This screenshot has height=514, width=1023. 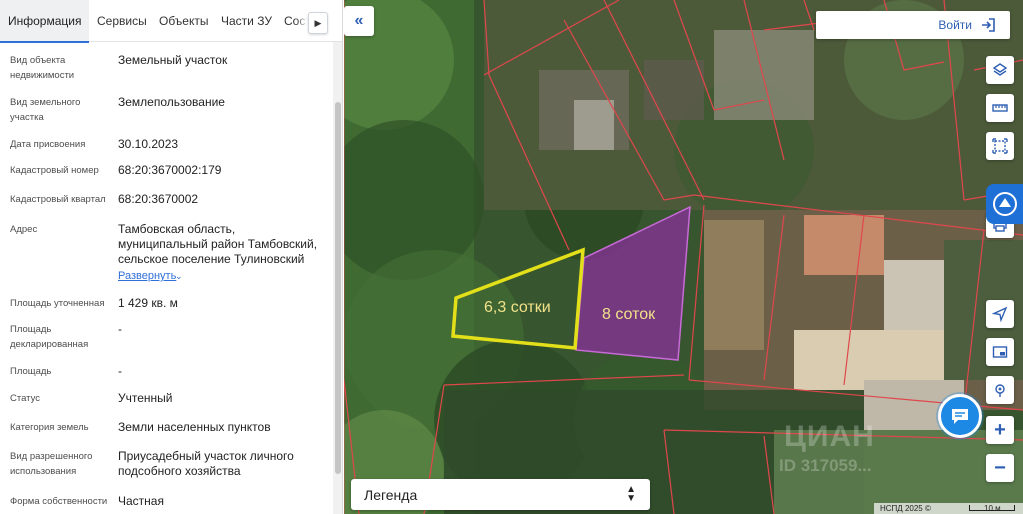 I want to click on detail-label: Кадастровый номер, so click(x=54, y=170).